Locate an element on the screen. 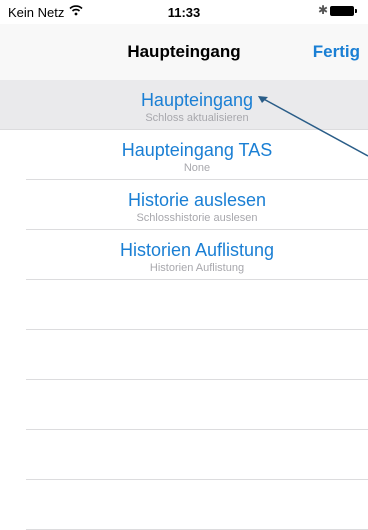 The width and height of the screenshot is (368, 530). status-bar: Kein Netz 11:33 ✱ is located at coordinates (184, 12).